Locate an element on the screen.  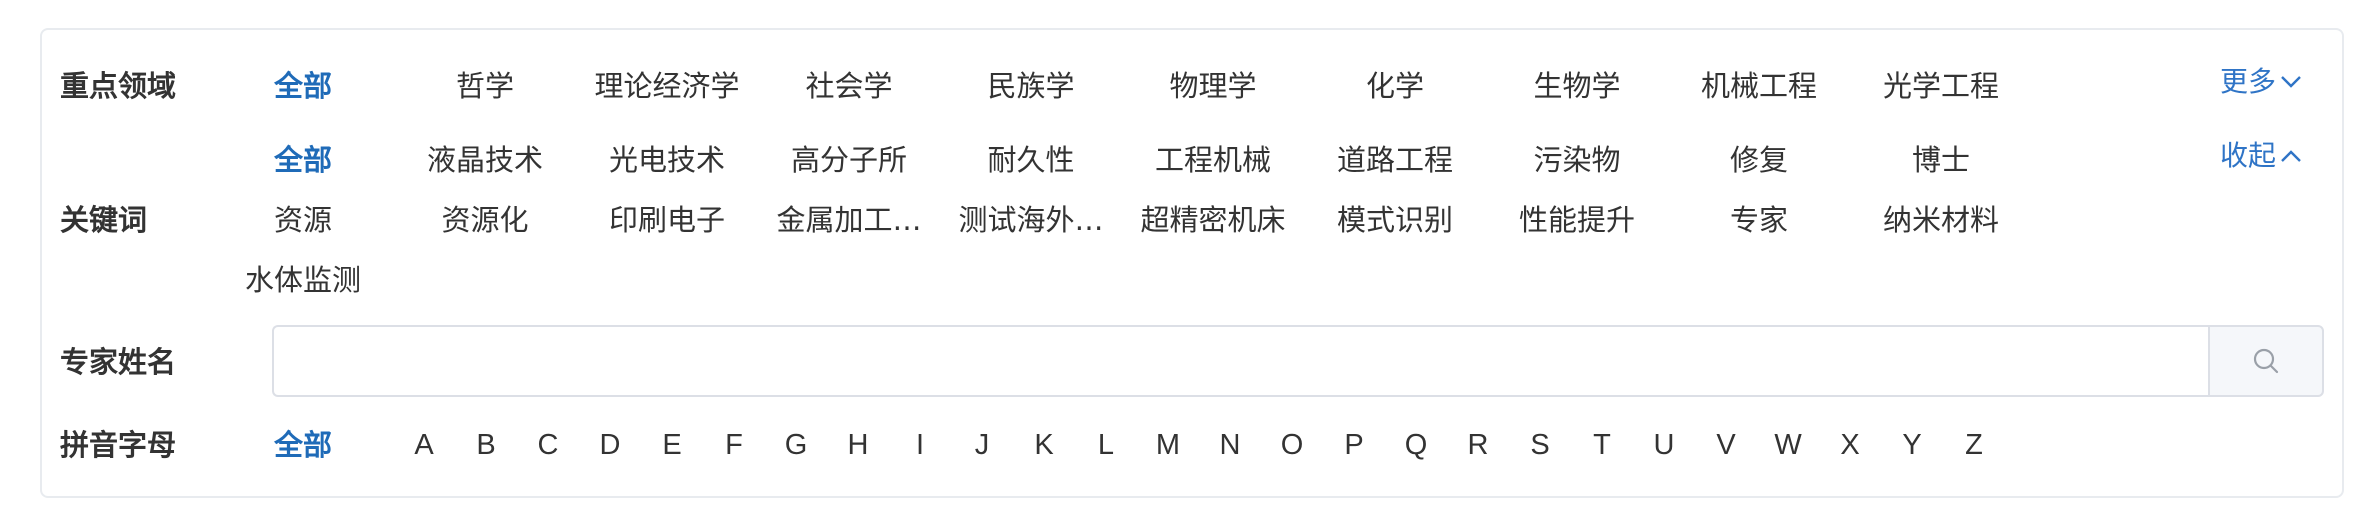
field-option: 理论经济学 is located at coordinates (667, 86).